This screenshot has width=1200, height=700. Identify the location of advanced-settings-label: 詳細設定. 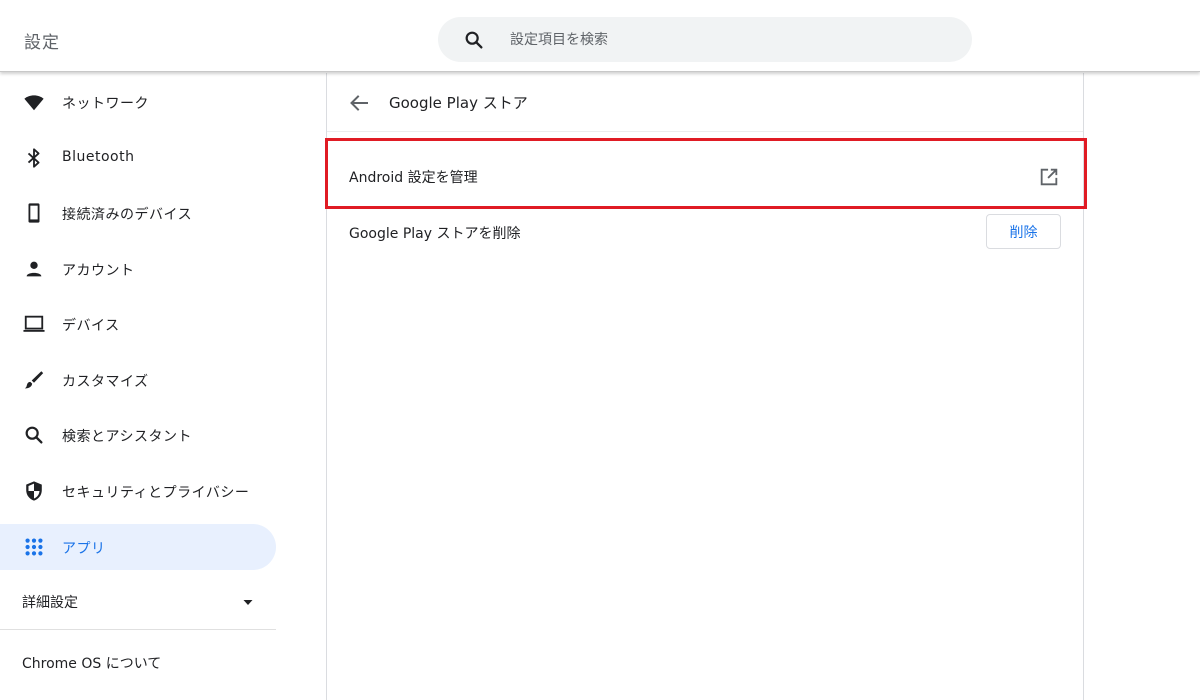
(50, 603).